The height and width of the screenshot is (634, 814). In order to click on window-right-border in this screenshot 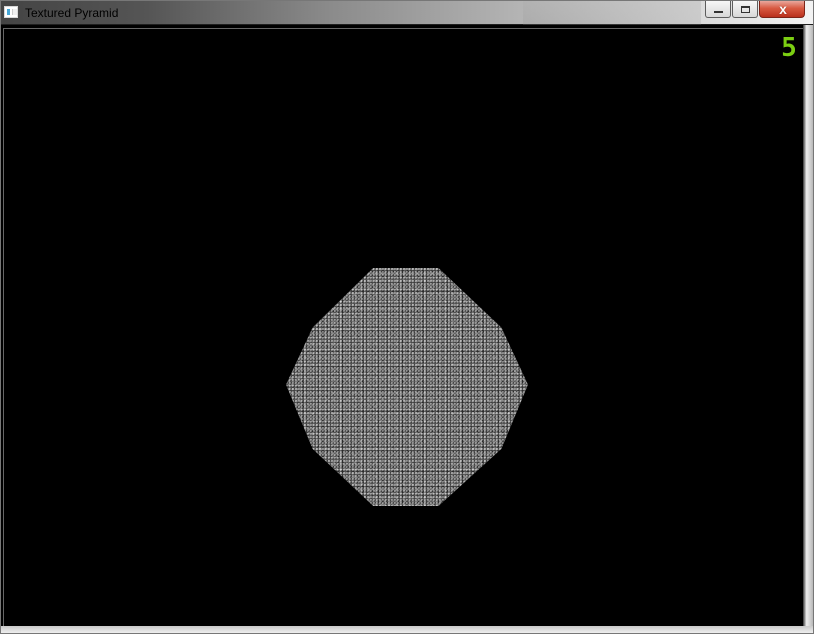, I will do `click(808, 329)`.